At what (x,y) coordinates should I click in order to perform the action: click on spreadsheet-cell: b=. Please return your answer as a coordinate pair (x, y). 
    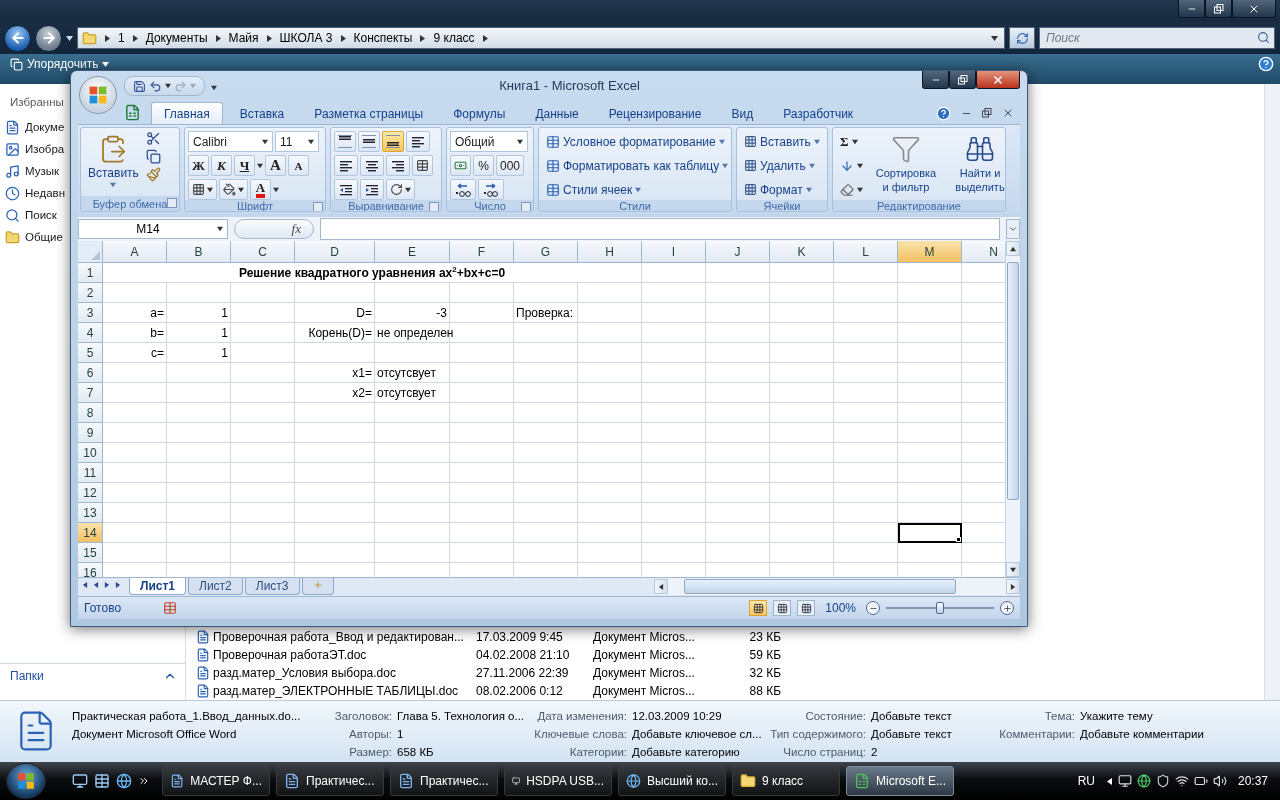
    Looking at the image, I should click on (135, 333).